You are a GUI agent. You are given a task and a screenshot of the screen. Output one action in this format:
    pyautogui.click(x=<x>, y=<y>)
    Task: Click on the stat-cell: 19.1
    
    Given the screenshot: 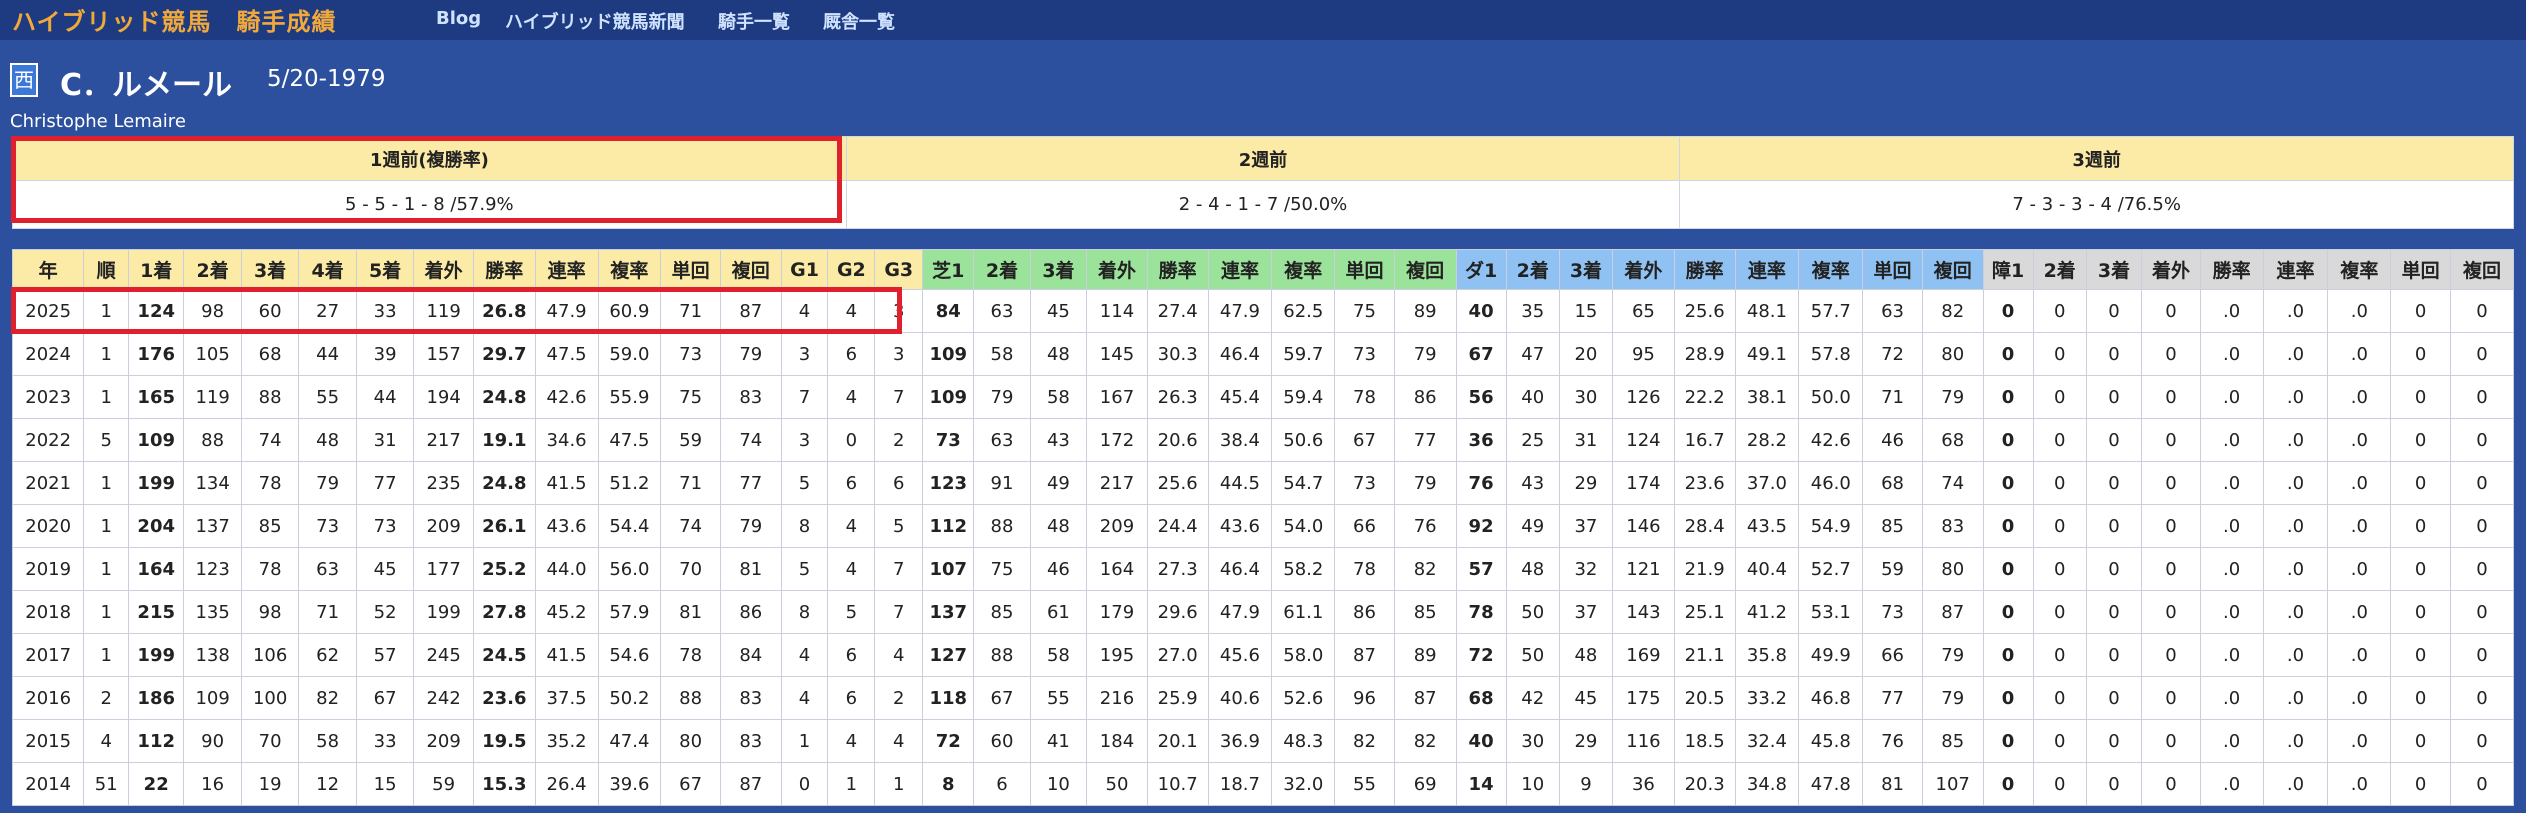 What is the action you would take?
    pyautogui.click(x=504, y=440)
    